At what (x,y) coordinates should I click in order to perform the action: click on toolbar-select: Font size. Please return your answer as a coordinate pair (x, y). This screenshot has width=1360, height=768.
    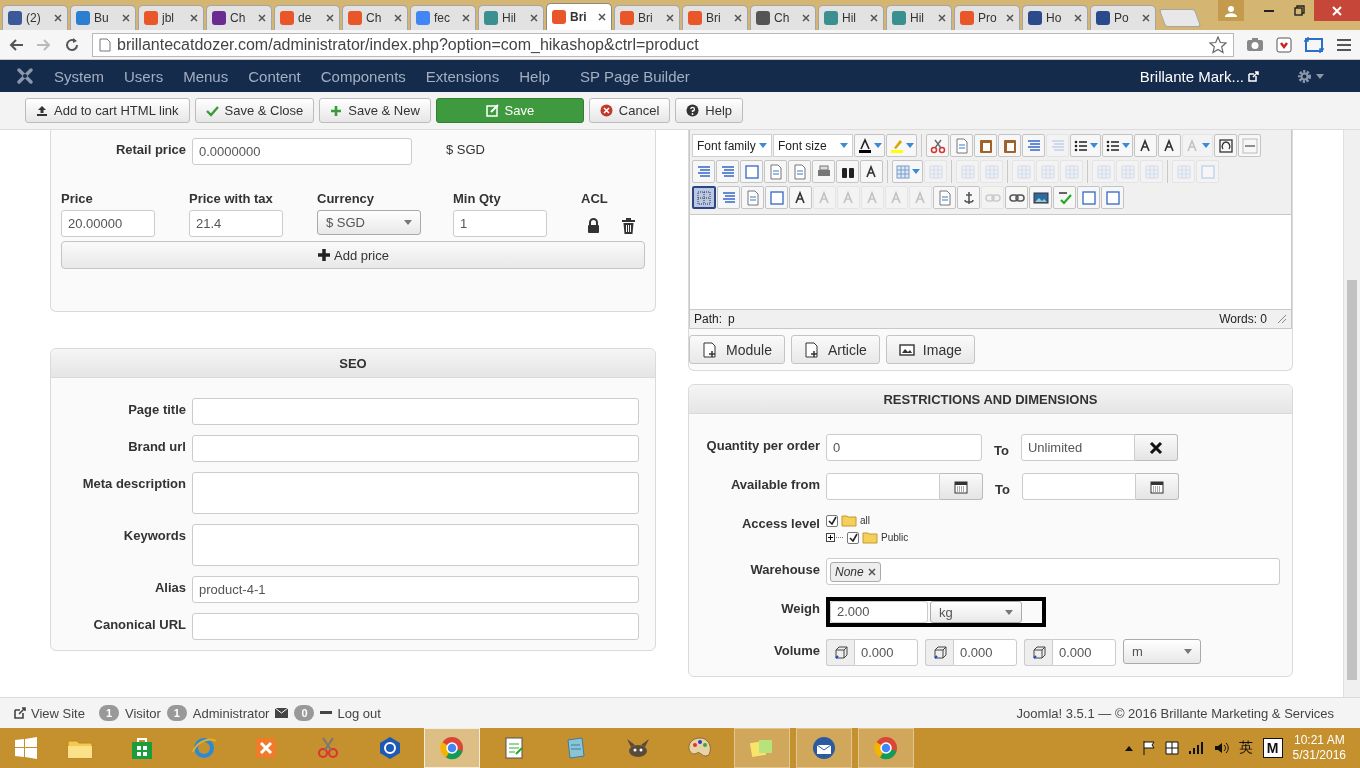
    Looking at the image, I should click on (813, 145).